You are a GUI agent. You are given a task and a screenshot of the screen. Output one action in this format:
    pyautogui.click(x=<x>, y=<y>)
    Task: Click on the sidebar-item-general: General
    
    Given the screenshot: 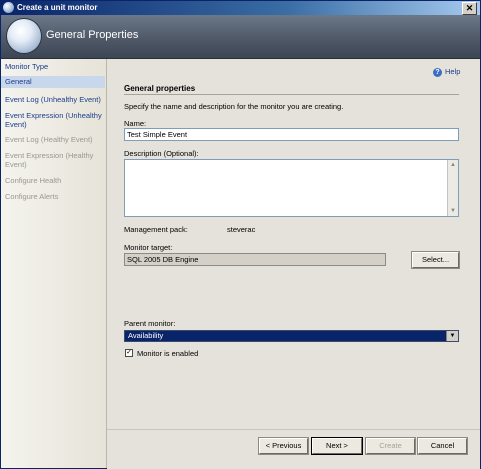 What is the action you would take?
    pyautogui.click(x=53, y=82)
    